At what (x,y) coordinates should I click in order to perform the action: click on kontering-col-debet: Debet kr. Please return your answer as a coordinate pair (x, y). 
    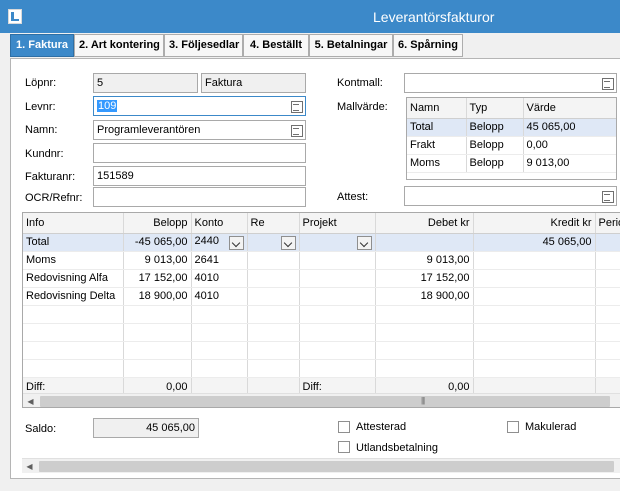
    Looking at the image, I should click on (424, 223).